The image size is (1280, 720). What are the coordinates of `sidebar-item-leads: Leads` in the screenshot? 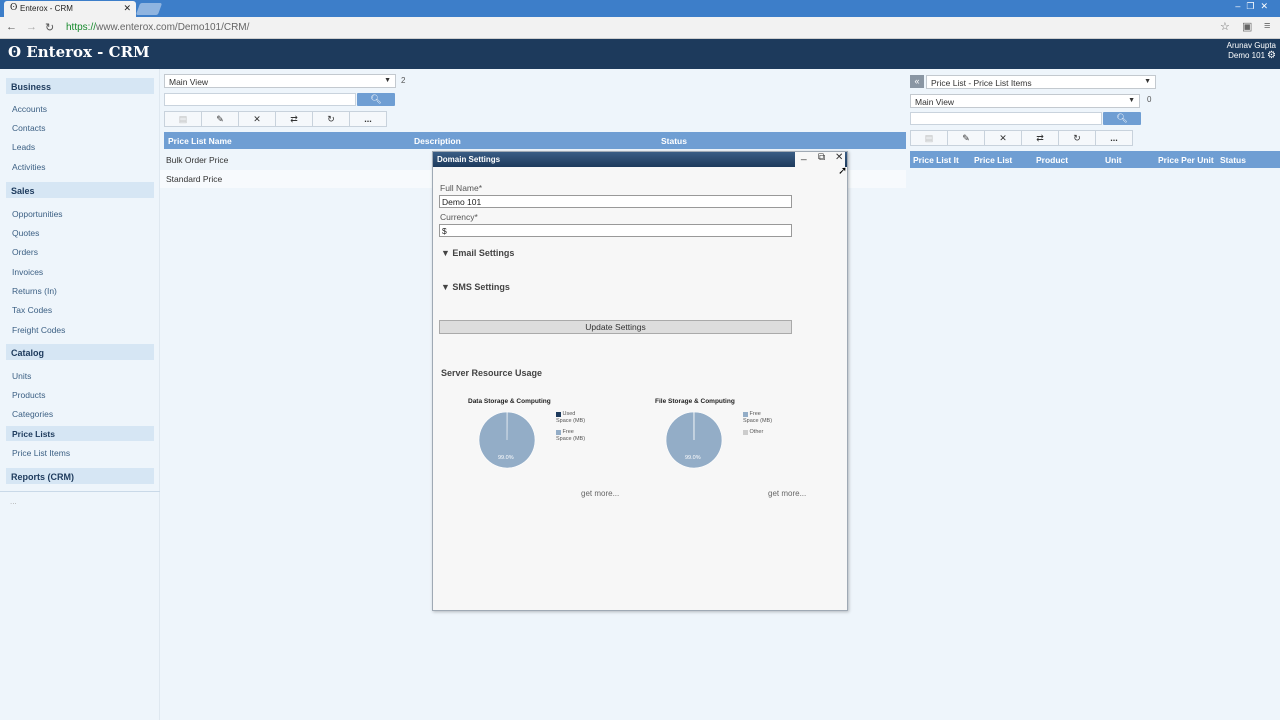 It's located at (23, 147).